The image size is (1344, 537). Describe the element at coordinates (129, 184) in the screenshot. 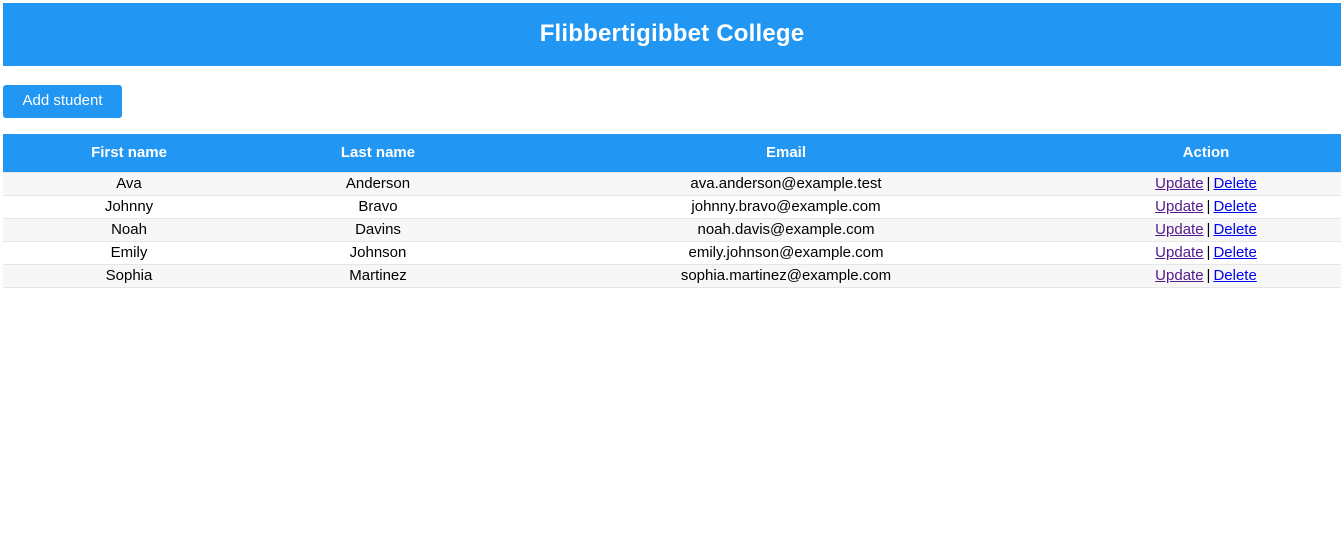

I see `cell-first-name: Ava` at that location.